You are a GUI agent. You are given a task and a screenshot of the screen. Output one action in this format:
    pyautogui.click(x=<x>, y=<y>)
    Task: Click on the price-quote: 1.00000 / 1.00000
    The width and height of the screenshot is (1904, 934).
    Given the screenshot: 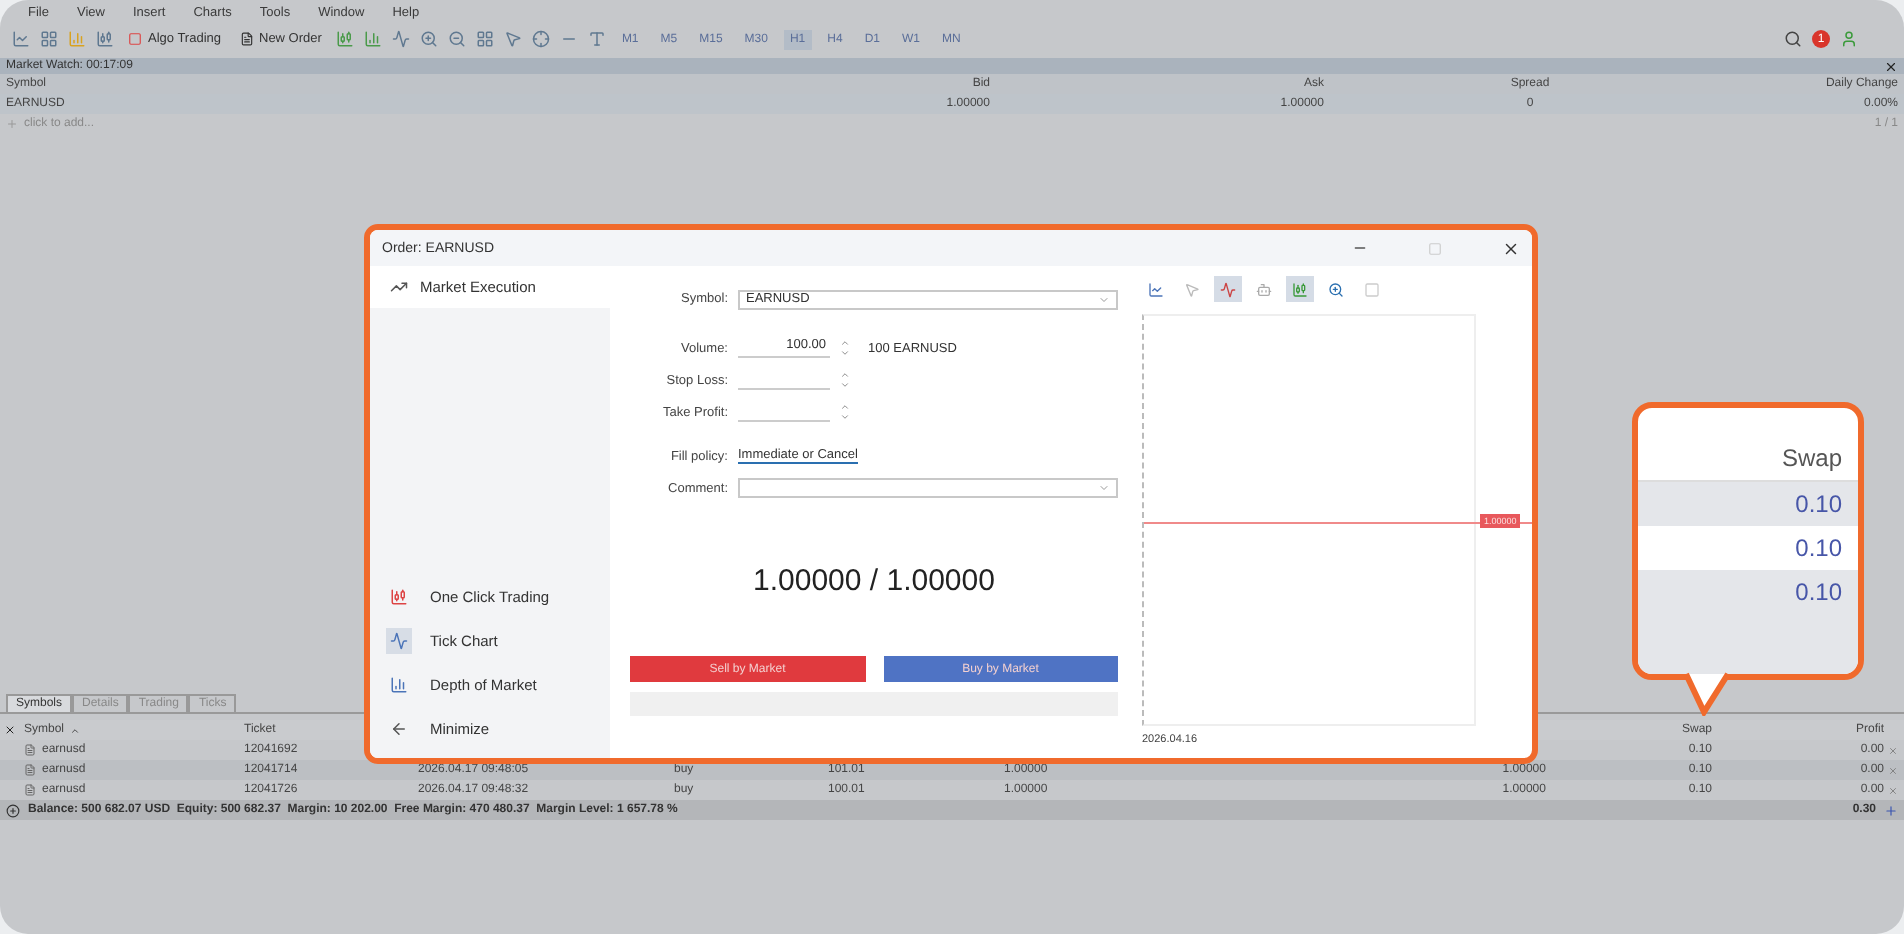 What is the action you would take?
    pyautogui.click(x=874, y=581)
    